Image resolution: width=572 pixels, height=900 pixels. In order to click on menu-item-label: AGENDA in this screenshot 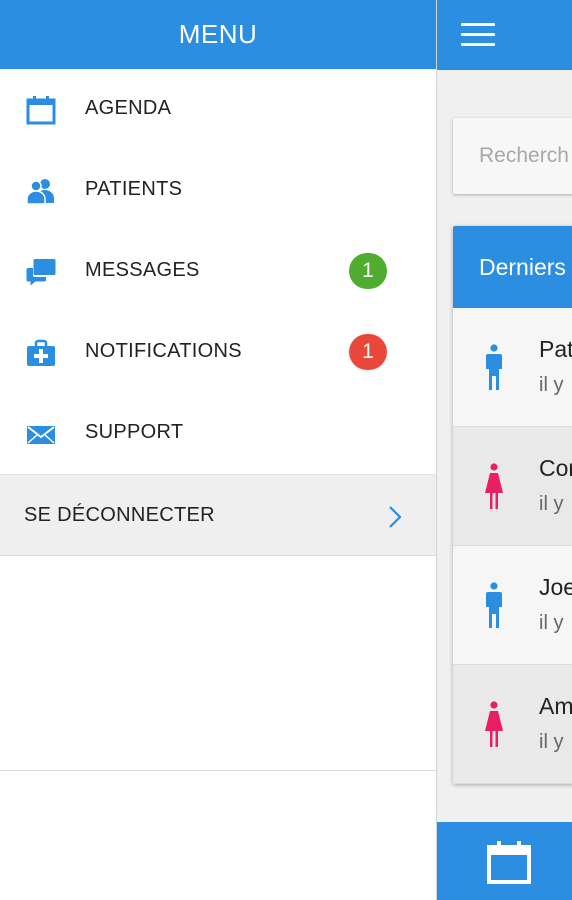, I will do `click(128, 108)`.